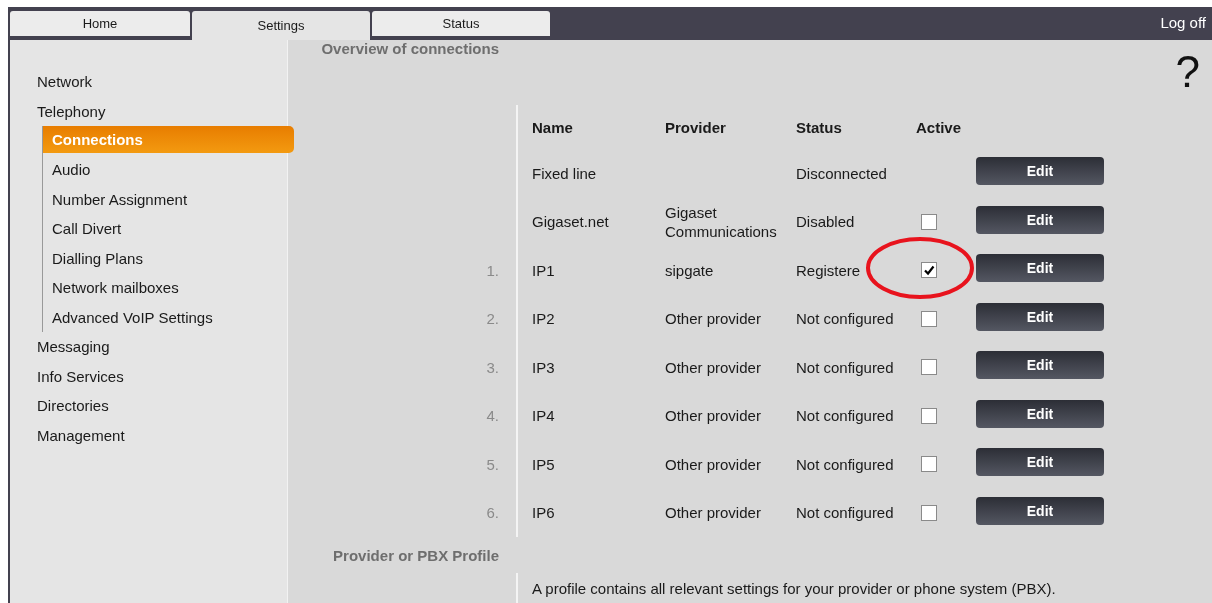  Describe the element at coordinates (148, 406) in the screenshot. I see `sidebar-item: Directories` at that location.